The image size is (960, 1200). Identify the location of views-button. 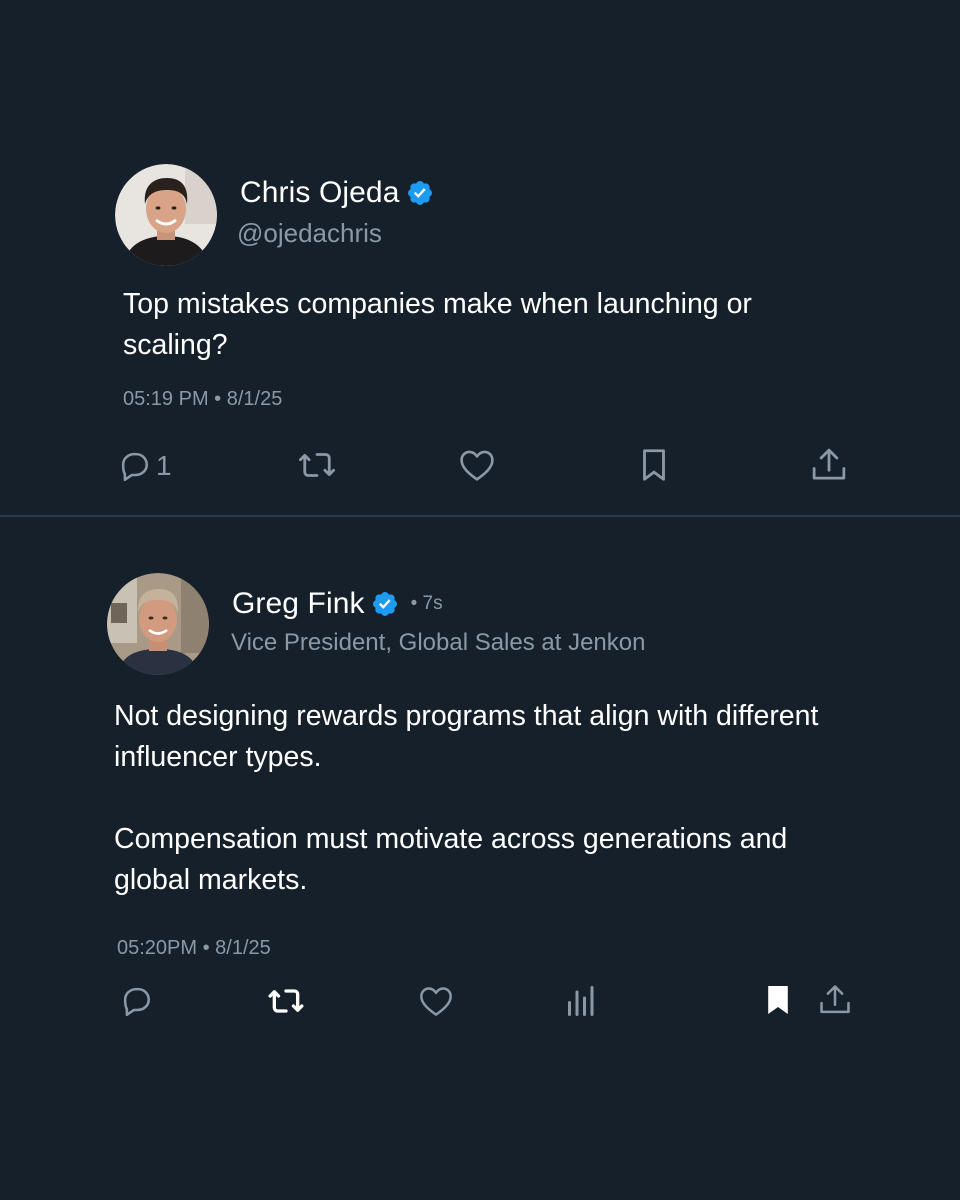
(580, 1001).